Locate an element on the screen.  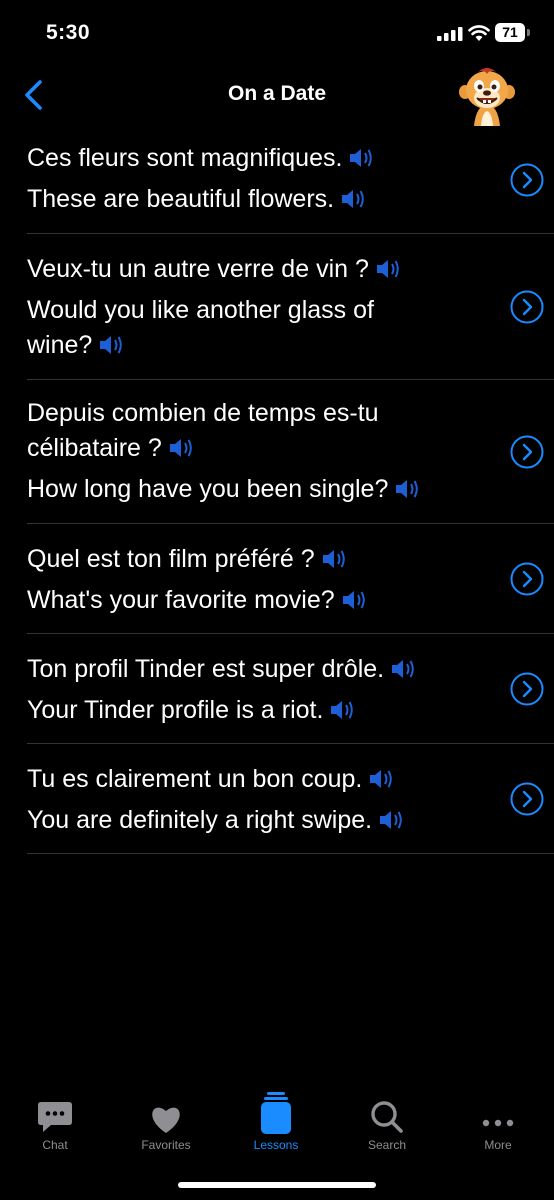
french-phrase: Veux-tu un autre verre de vin ? is located at coordinates (290, 269).